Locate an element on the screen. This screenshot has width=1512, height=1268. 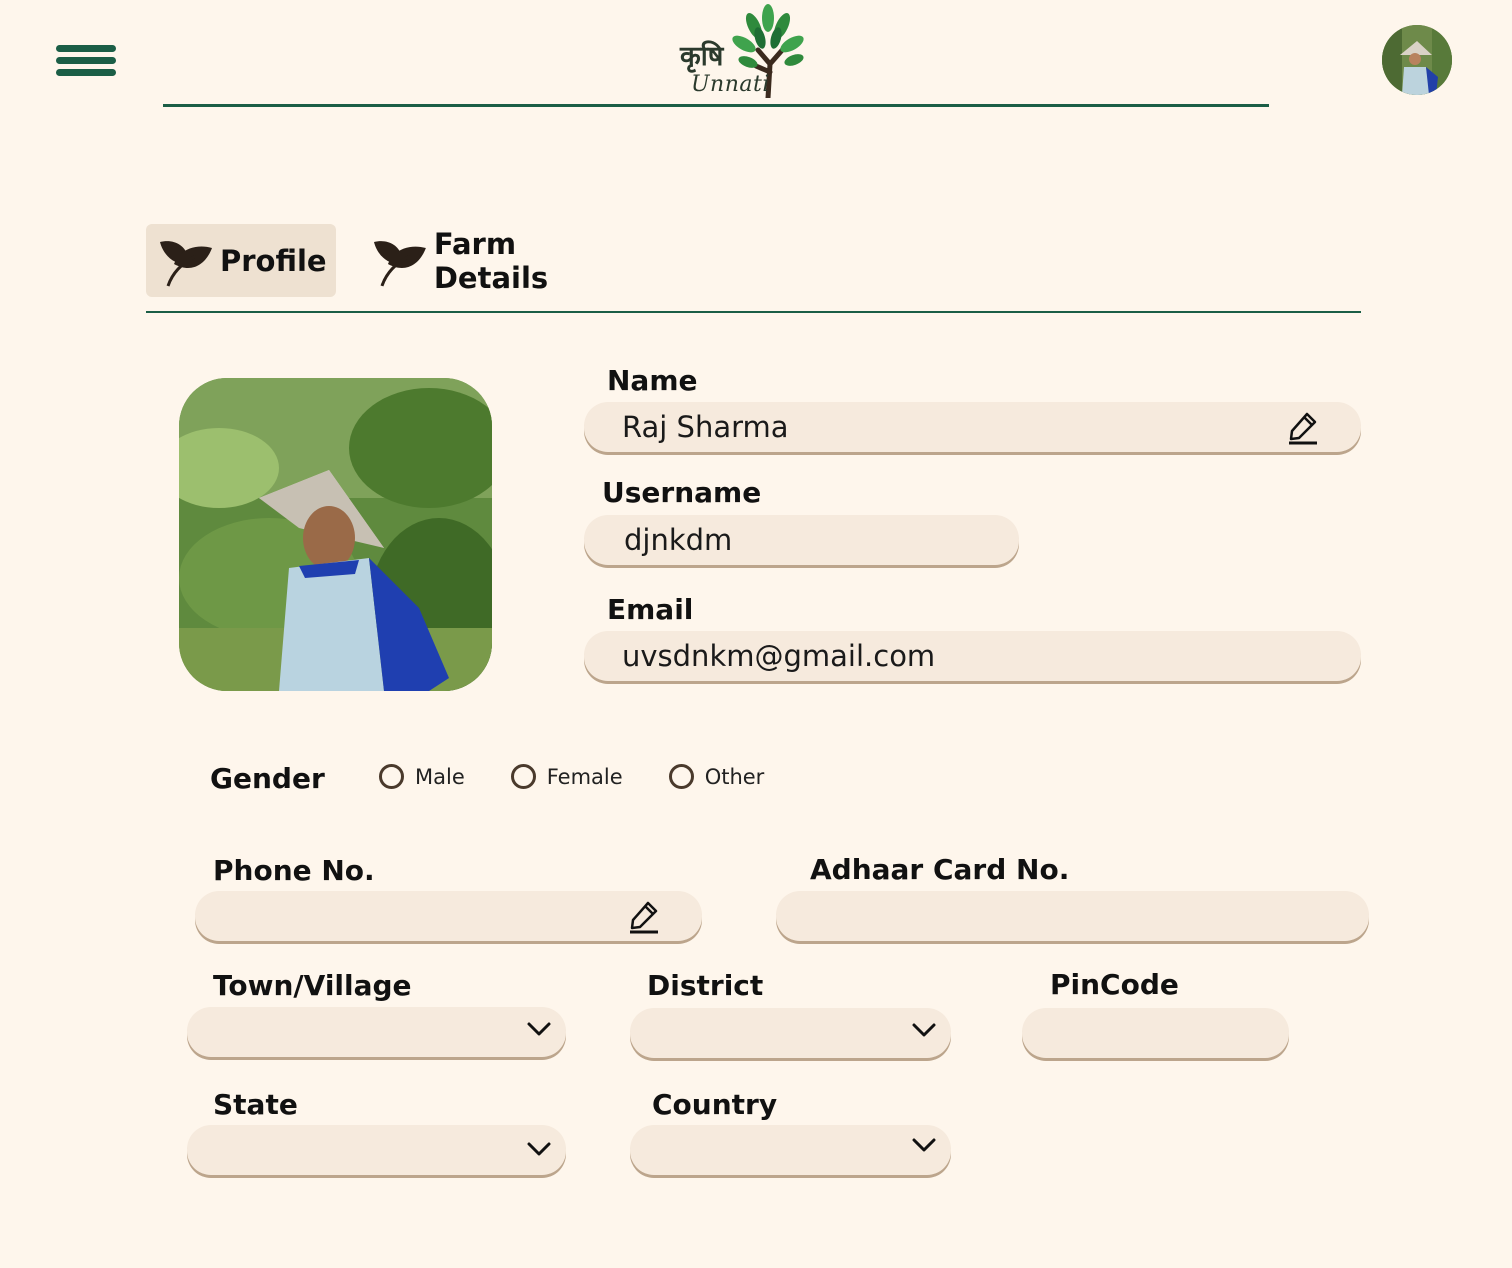
email-value: uvsdnkm@gmail.com is located at coordinates (779, 656).